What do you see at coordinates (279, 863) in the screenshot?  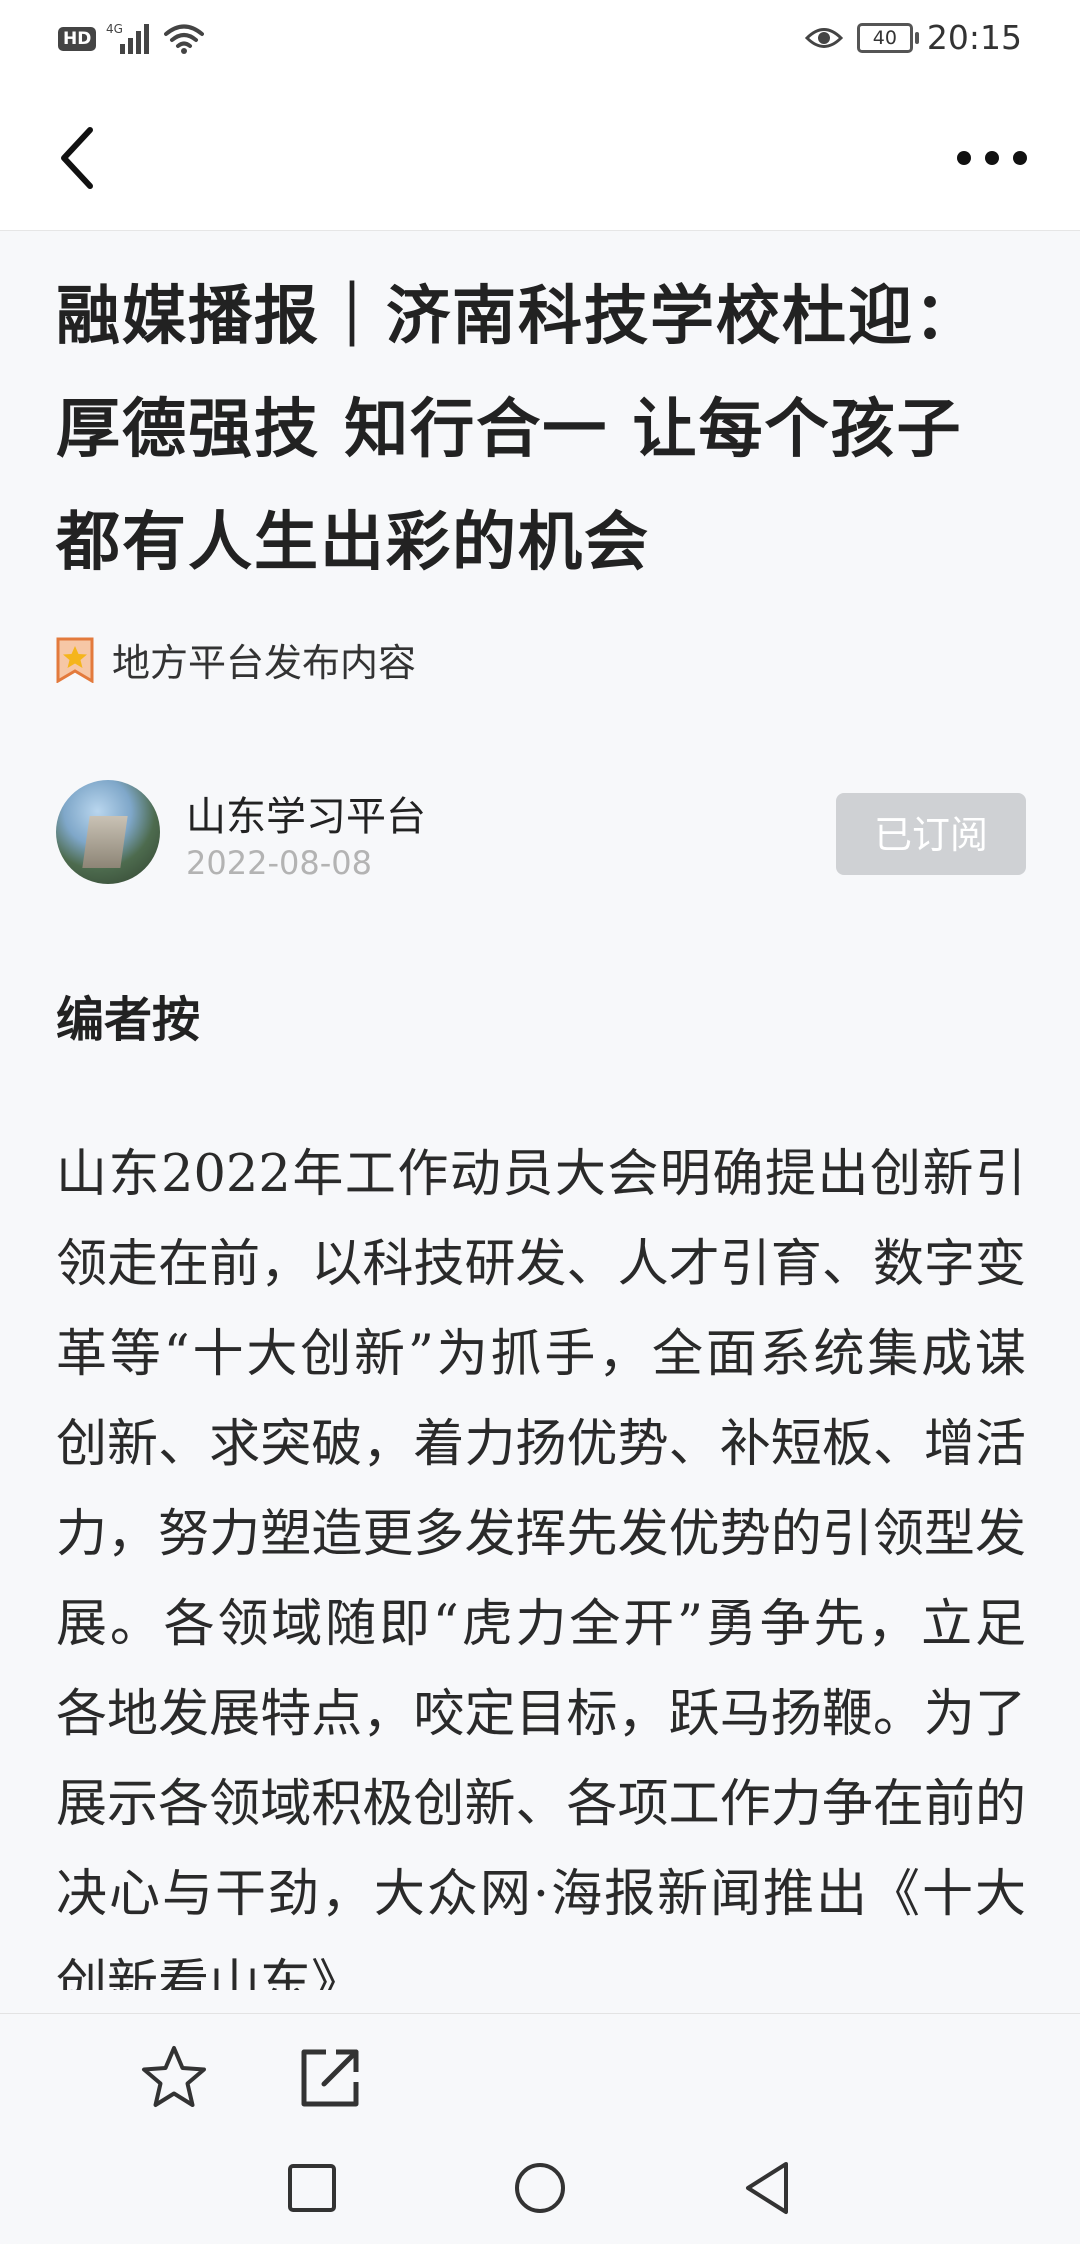 I see `publish-date: 2022-08-08` at bounding box center [279, 863].